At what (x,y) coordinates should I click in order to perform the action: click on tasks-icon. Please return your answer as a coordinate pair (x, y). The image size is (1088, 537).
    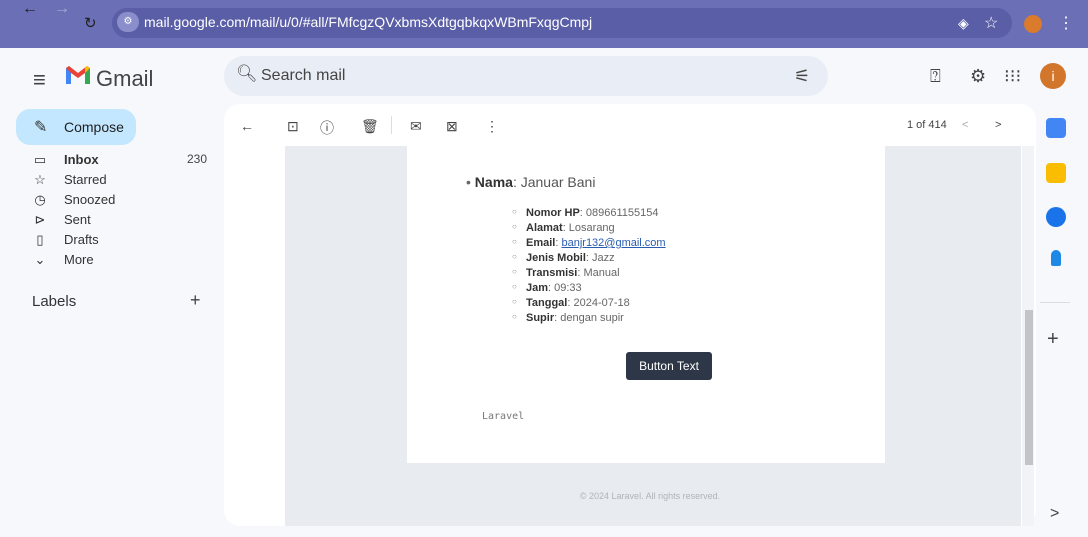
    Looking at the image, I should click on (1056, 217).